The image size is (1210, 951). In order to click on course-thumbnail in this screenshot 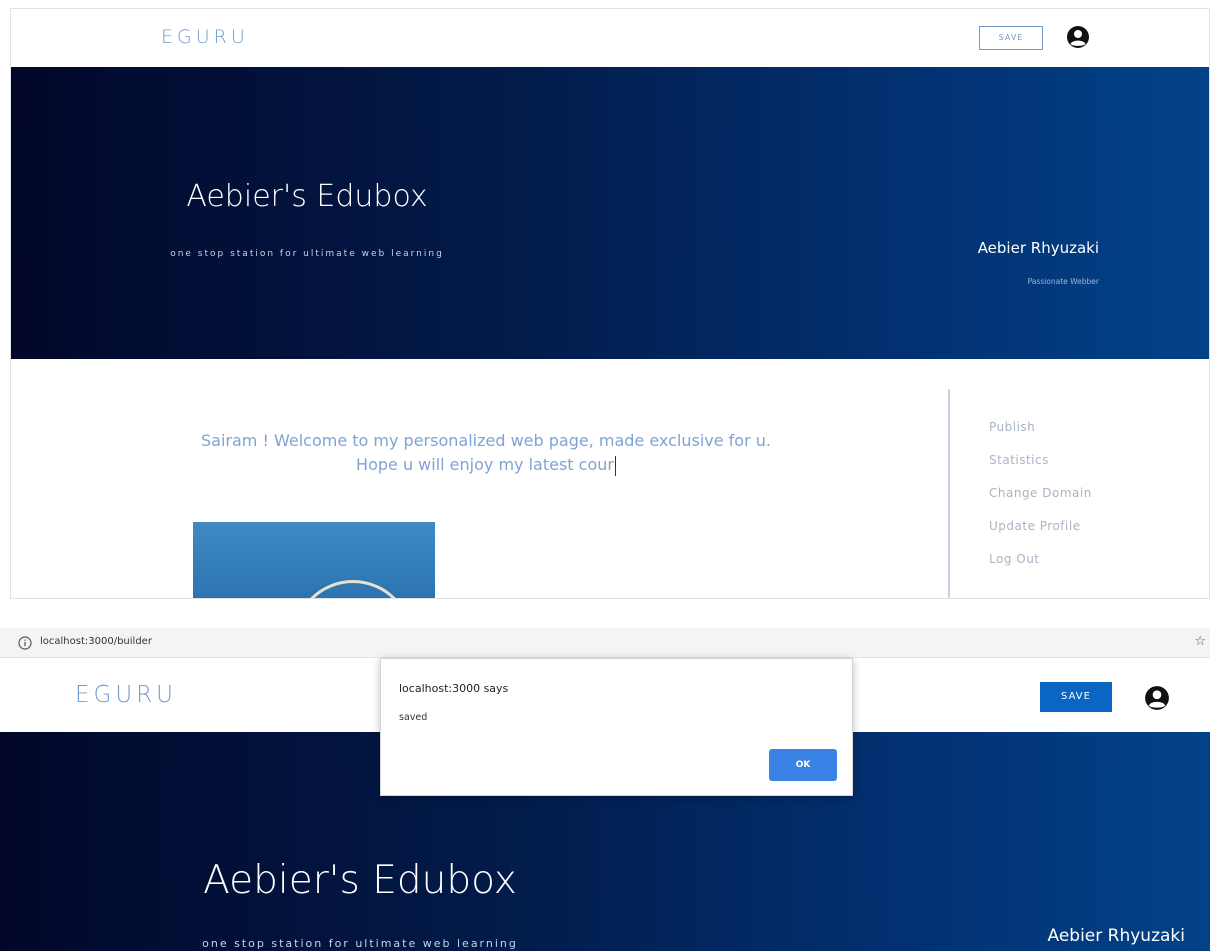, I will do `click(314, 560)`.